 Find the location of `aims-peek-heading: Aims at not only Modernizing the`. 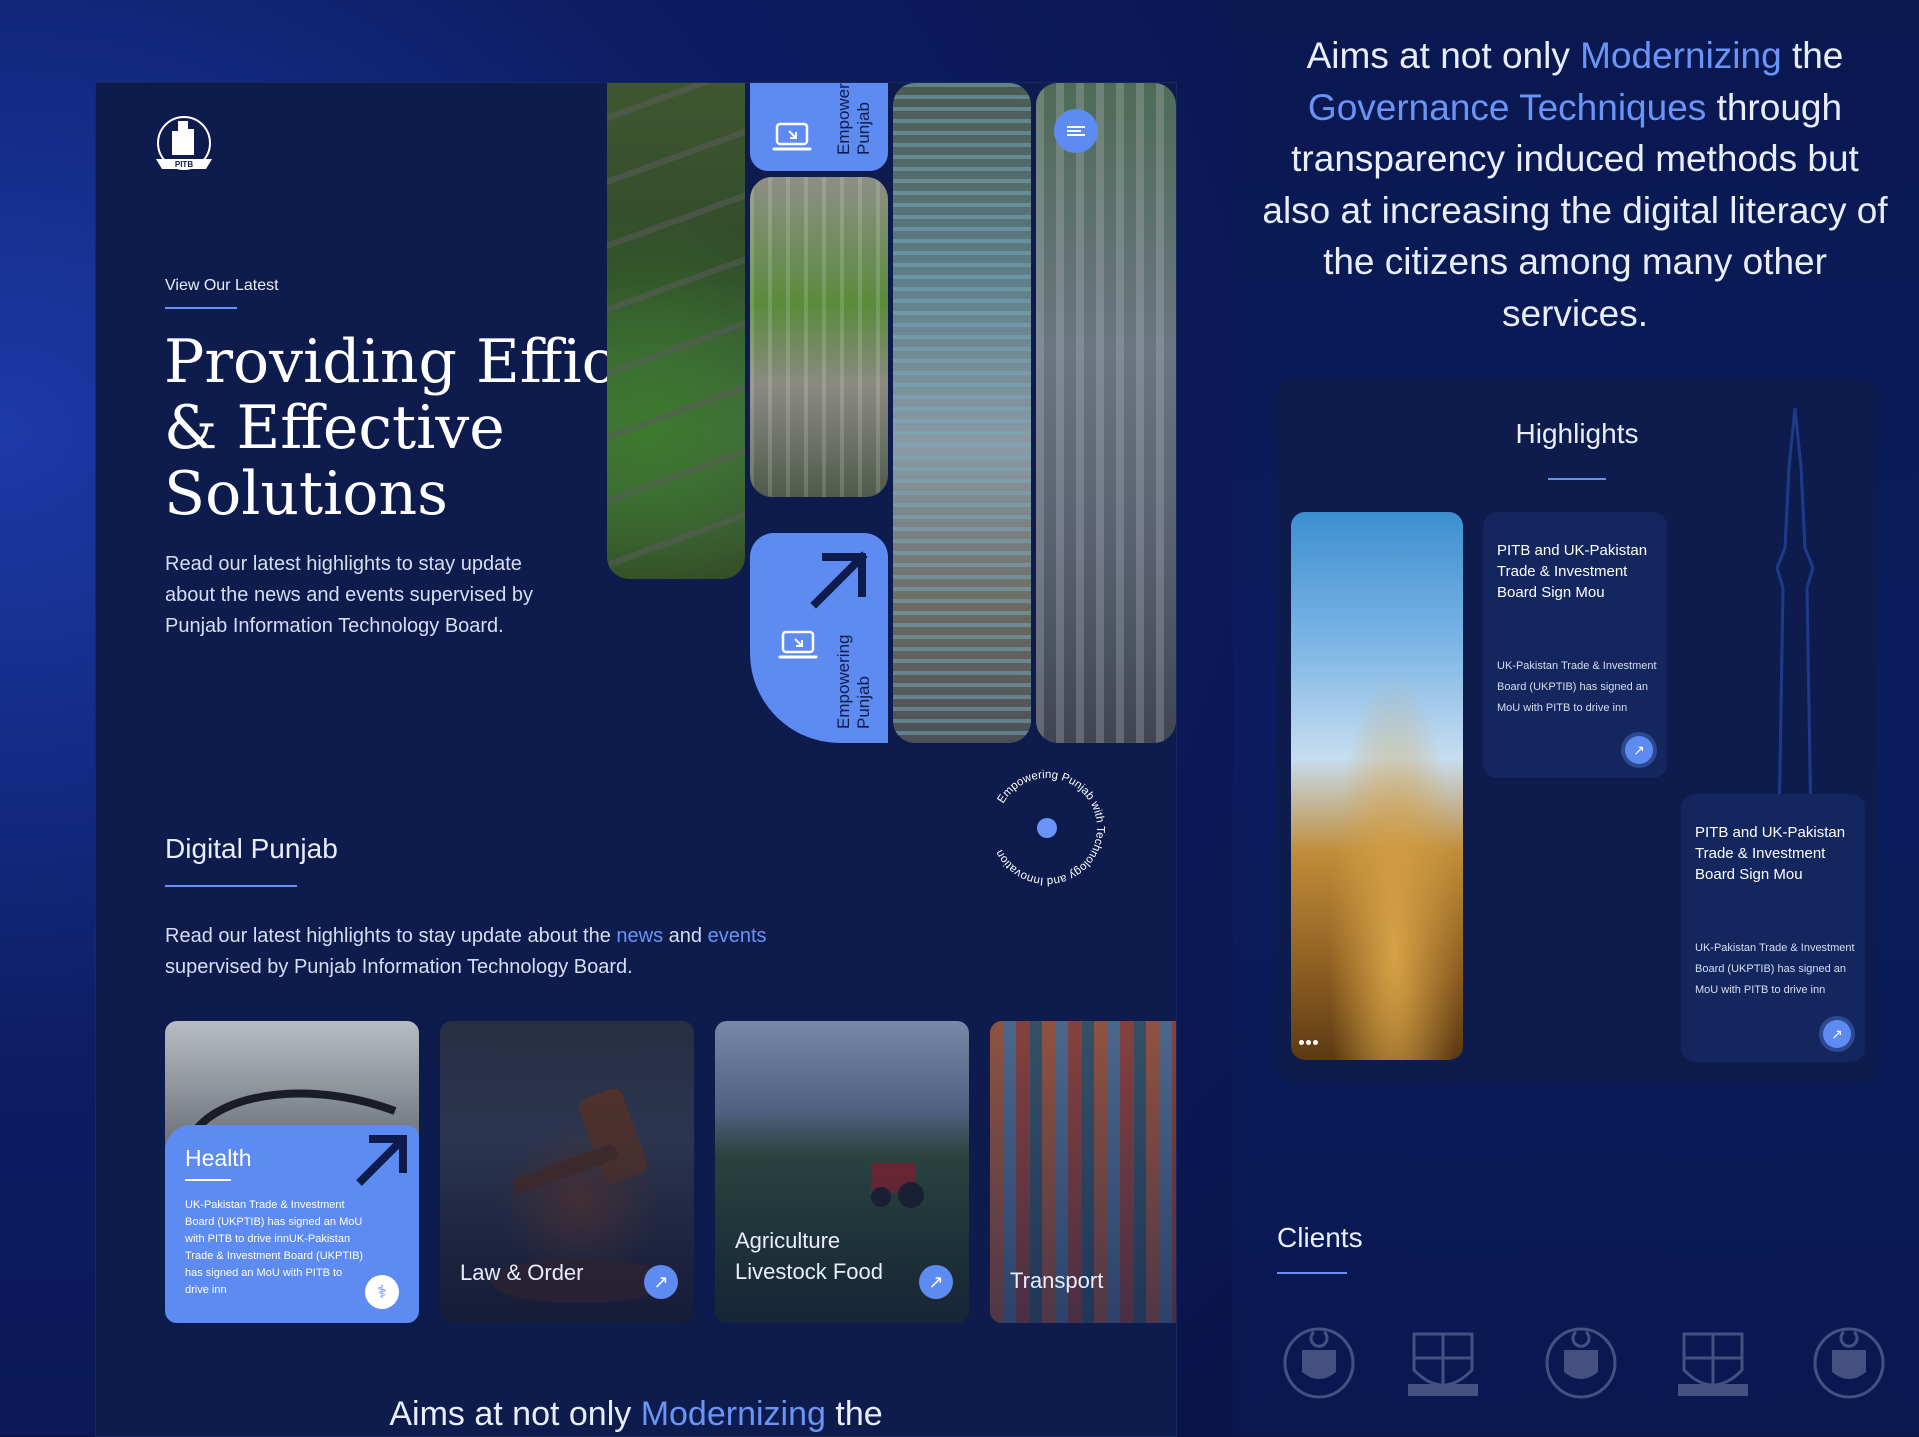

aims-peek-heading: Aims at not only Modernizing the is located at coordinates (636, 1414).